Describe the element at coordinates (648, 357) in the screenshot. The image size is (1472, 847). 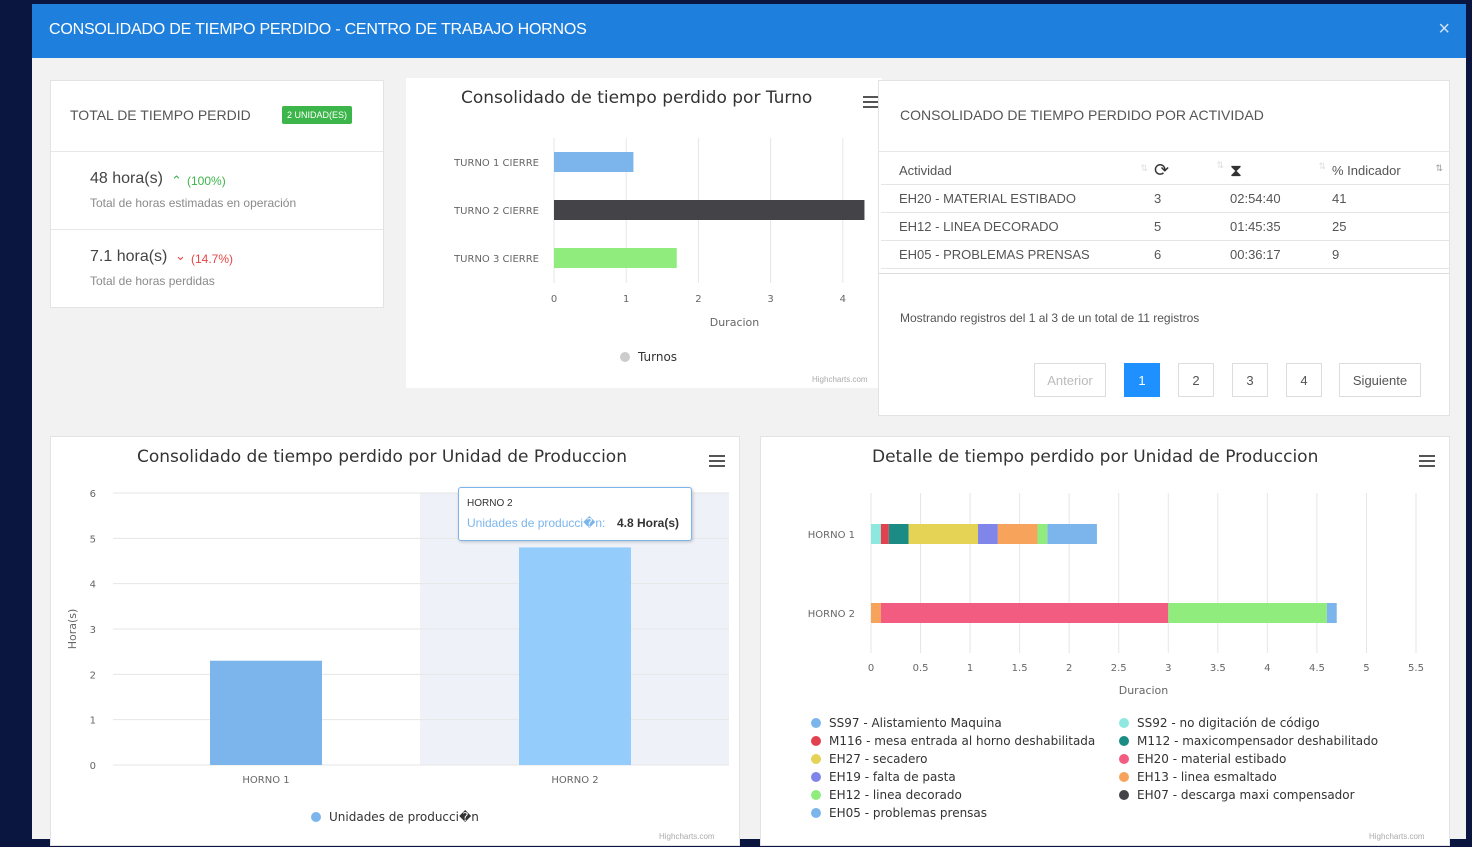
I see `legend-item-turnos: Turnos` at that location.